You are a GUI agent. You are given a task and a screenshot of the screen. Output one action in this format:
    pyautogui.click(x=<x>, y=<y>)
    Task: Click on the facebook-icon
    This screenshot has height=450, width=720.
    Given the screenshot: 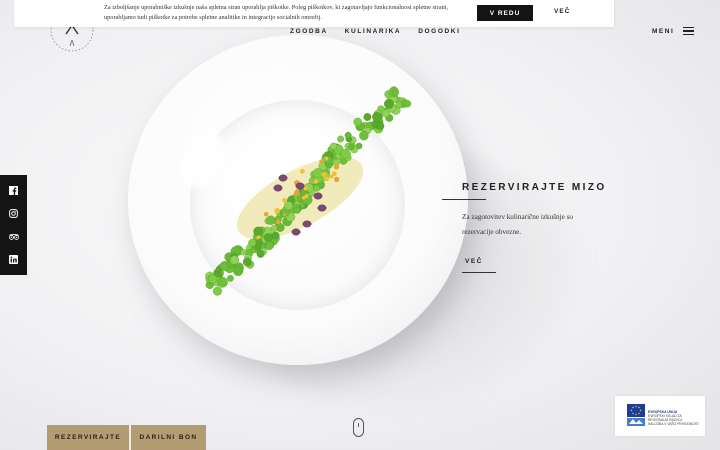 What is the action you would take?
    pyautogui.click(x=14, y=191)
    